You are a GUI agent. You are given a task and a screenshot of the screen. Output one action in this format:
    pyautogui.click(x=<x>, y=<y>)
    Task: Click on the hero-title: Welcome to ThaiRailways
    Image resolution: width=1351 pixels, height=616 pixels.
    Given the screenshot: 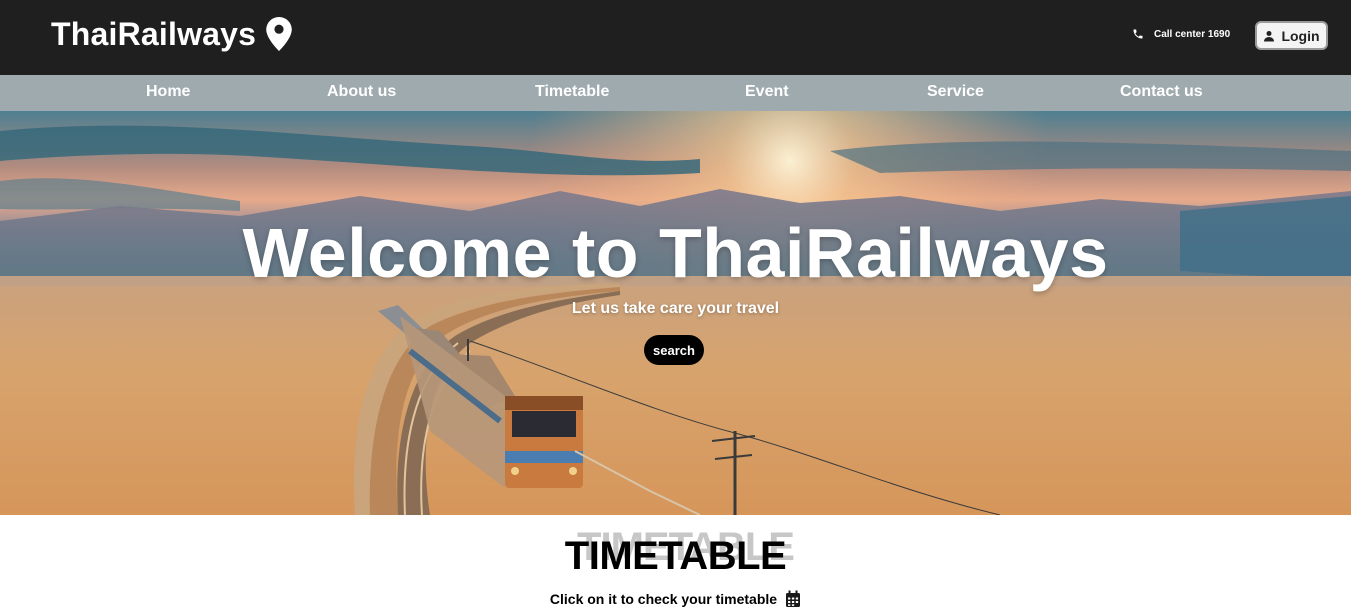 What is the action you would take?
    pyautogui.click(x=675, y=253)
    